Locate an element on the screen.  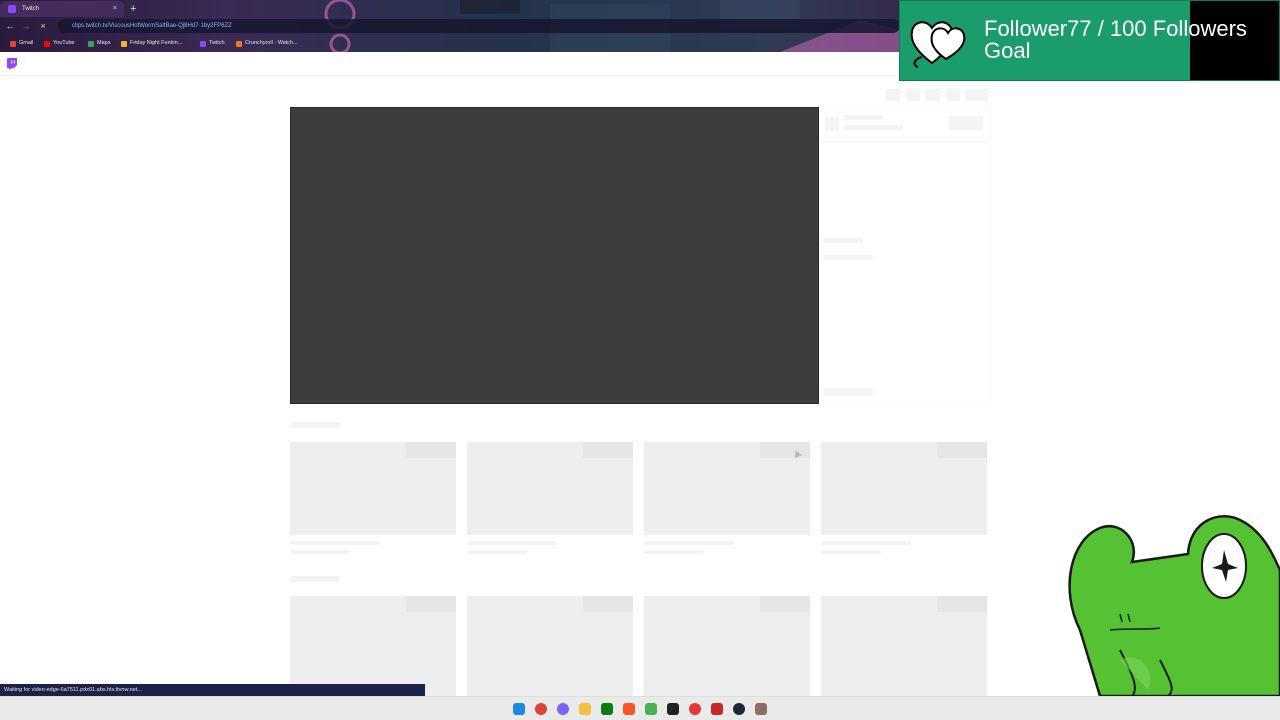
valorant-icon is located at coordinates (717, 709).